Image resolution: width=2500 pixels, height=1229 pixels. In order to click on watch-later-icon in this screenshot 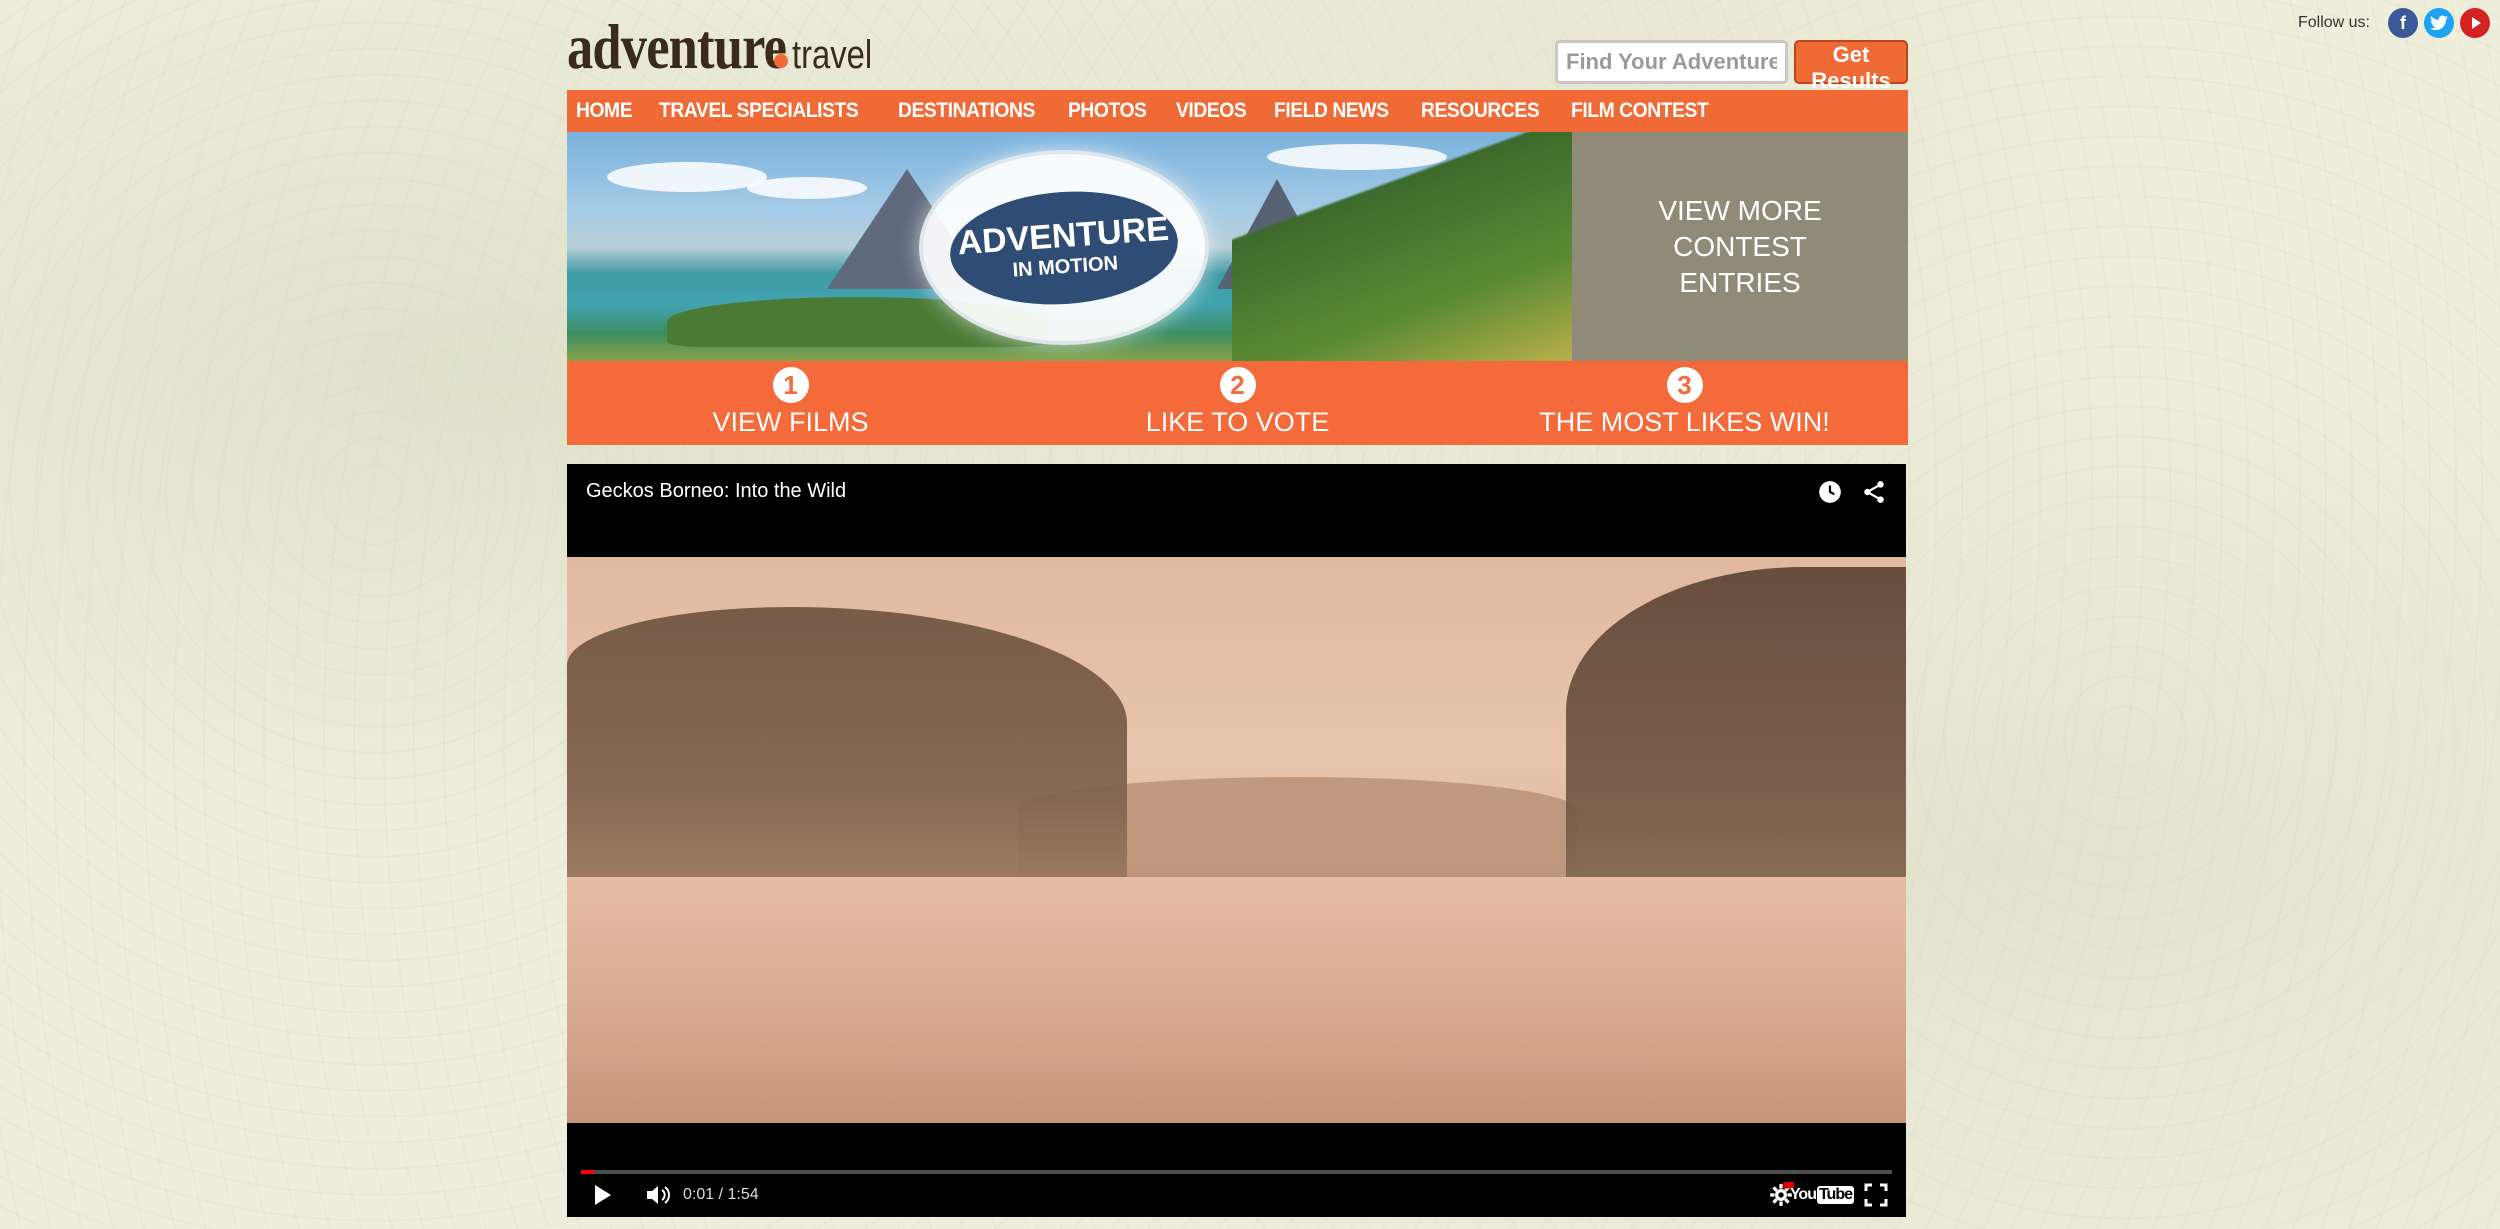, I will do `click(1830, 492)`.